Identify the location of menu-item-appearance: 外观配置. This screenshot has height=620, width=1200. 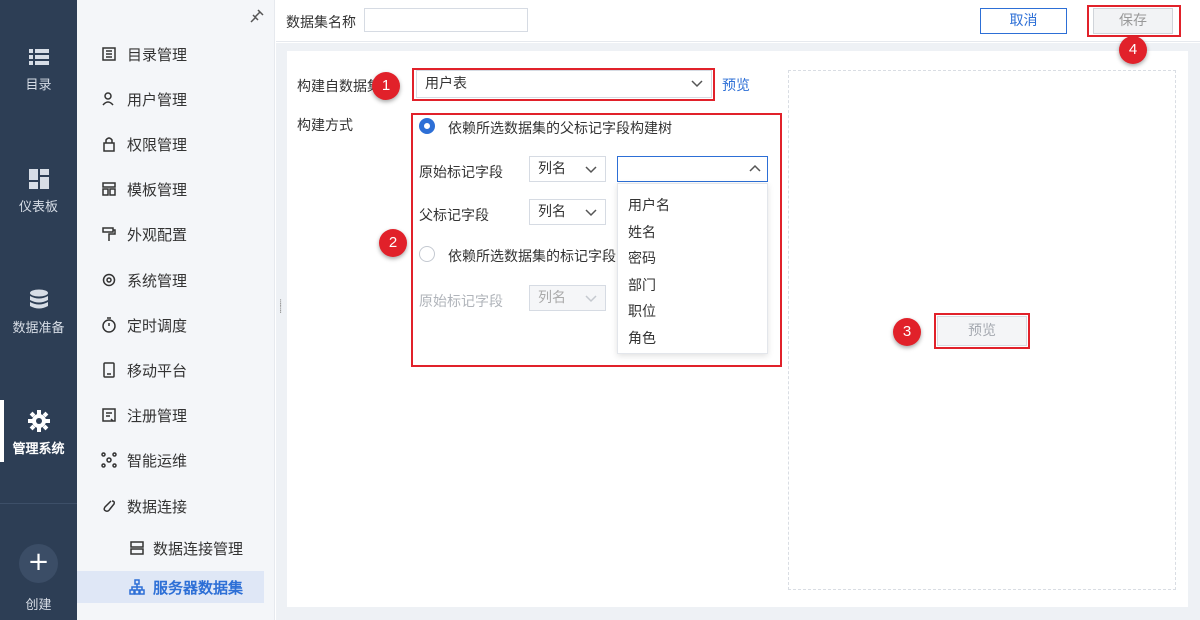
(176, 234).